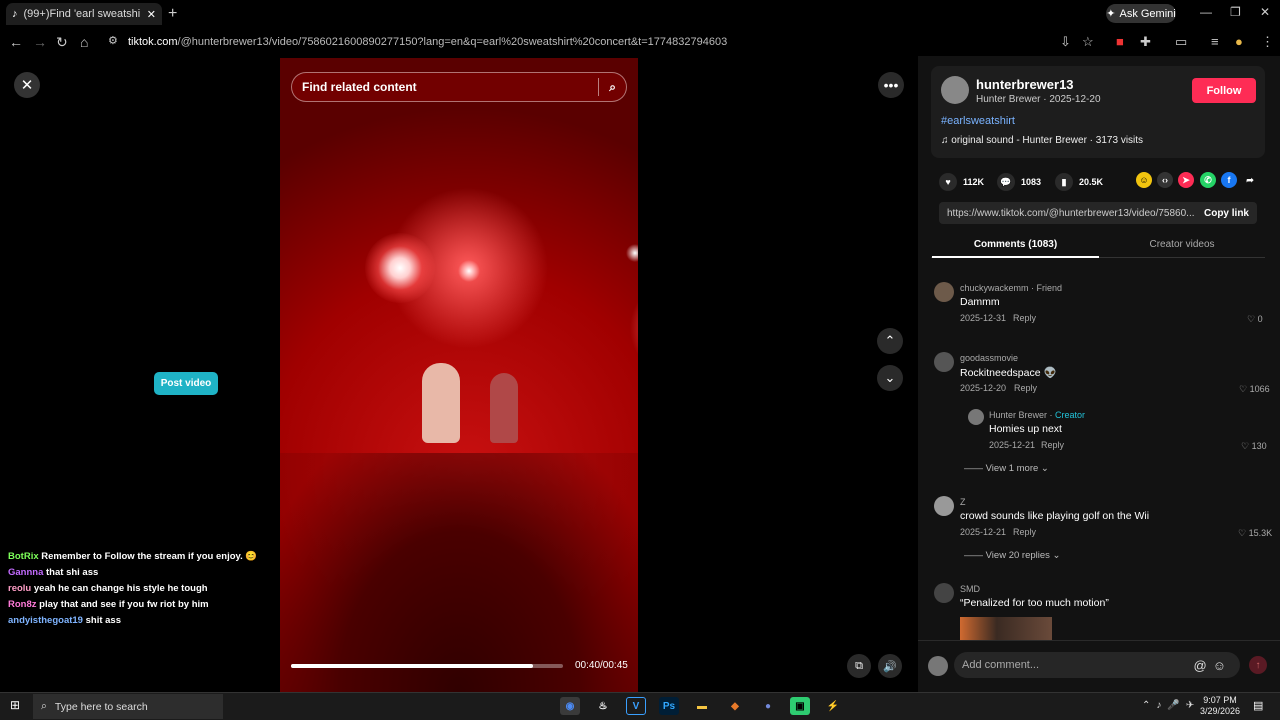  What do you see at coordinates (1258, 705) in the screenshot?
I see `notifications-icon: ▤` at bounding box center [1258, 705].